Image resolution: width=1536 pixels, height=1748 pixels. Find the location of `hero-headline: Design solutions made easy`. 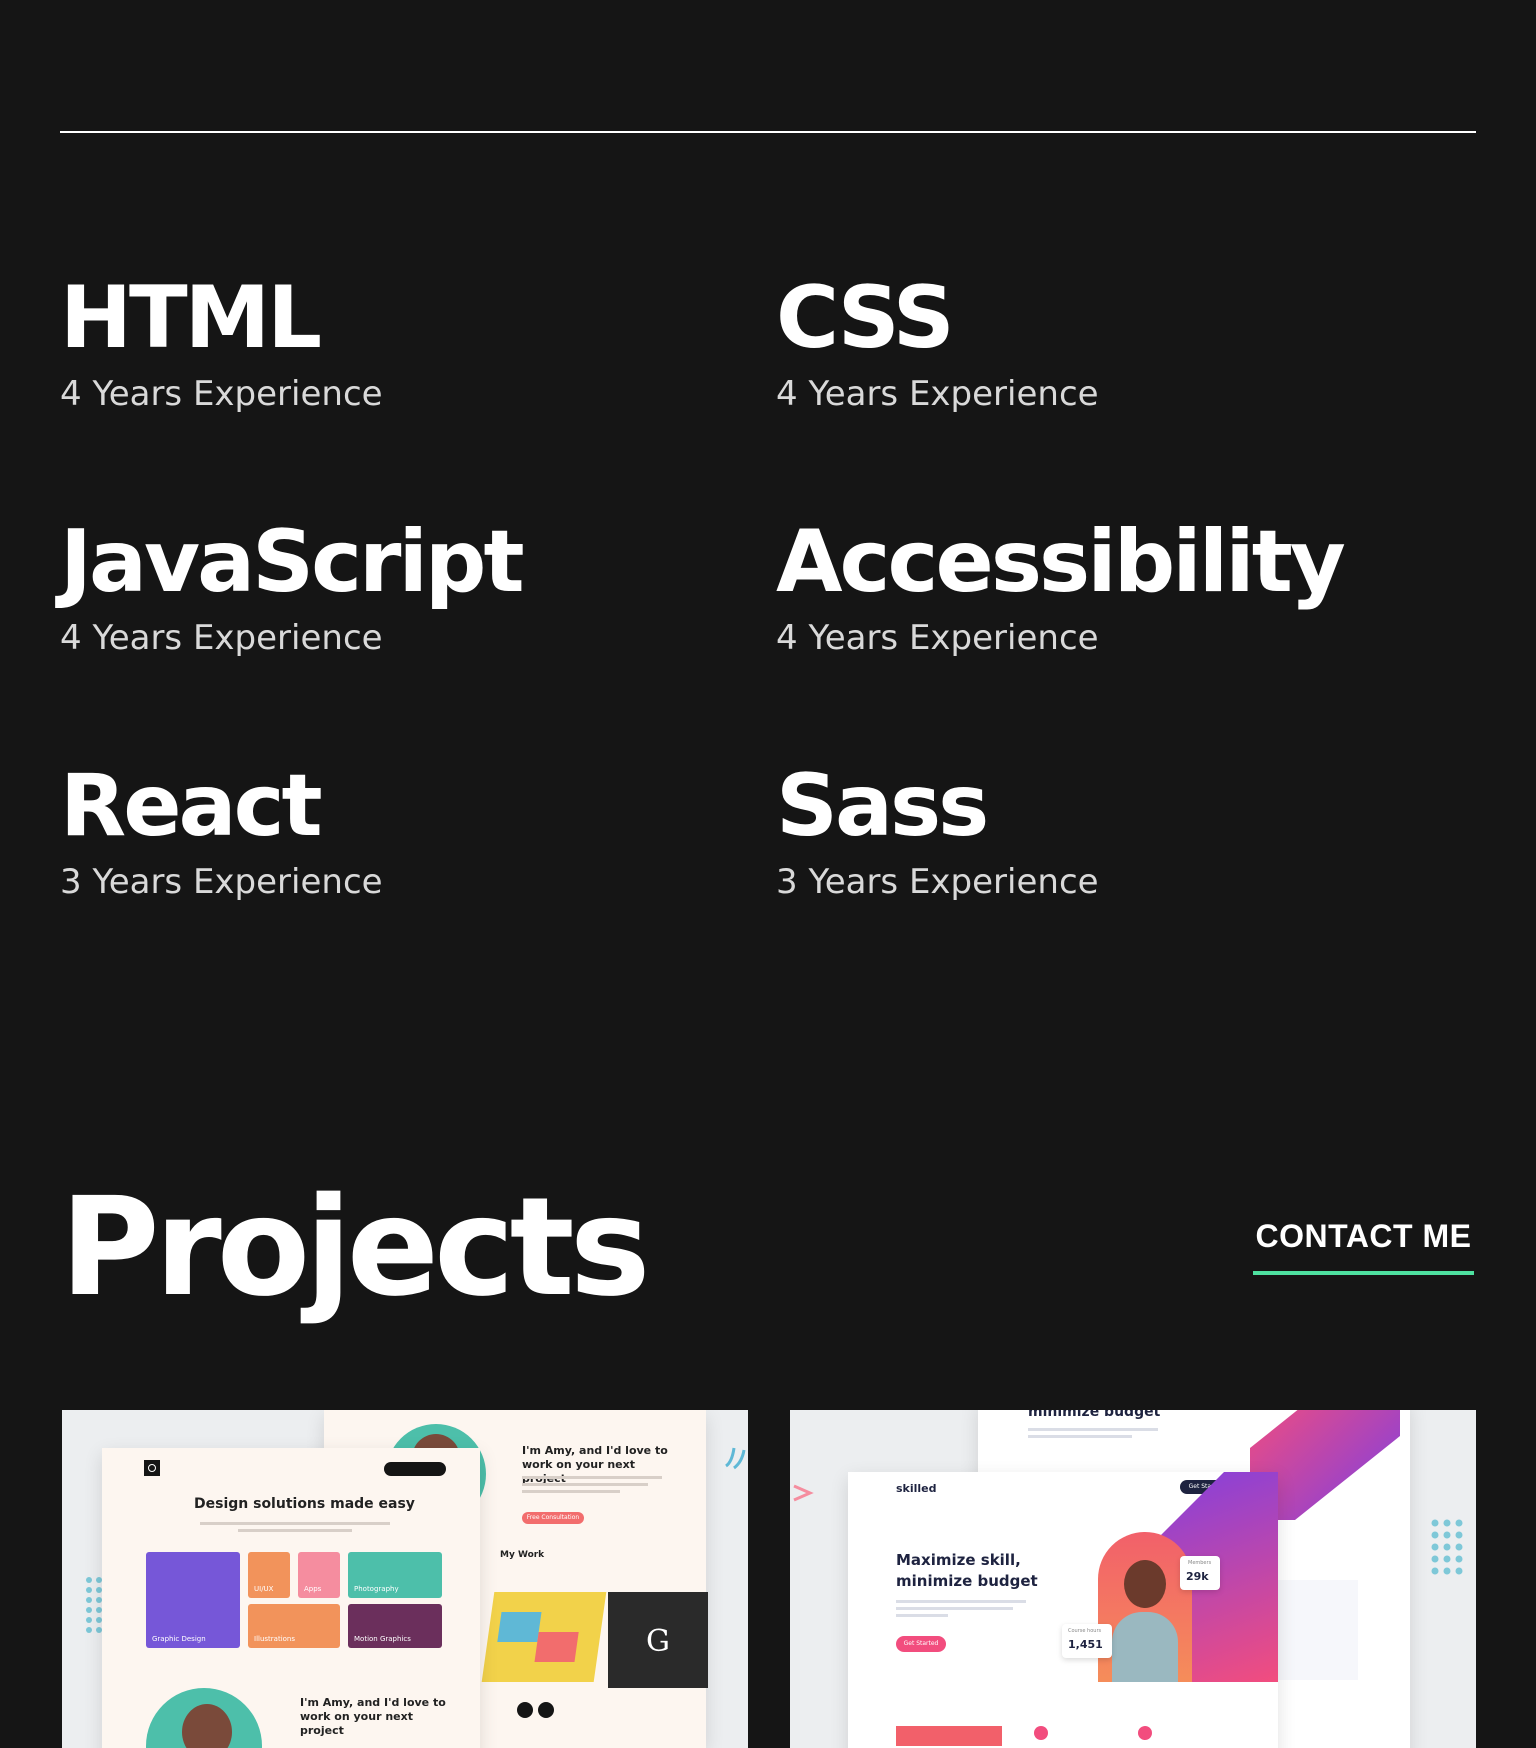

hero-headline: Design solutions made easy is located at coordinates (304, 1504).